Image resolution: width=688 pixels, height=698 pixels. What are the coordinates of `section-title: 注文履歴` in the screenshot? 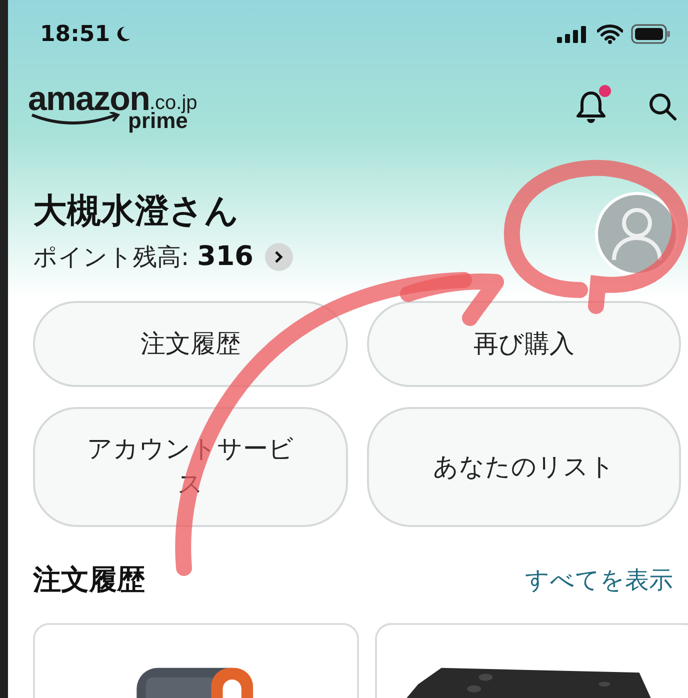 It's located at (89, 580).